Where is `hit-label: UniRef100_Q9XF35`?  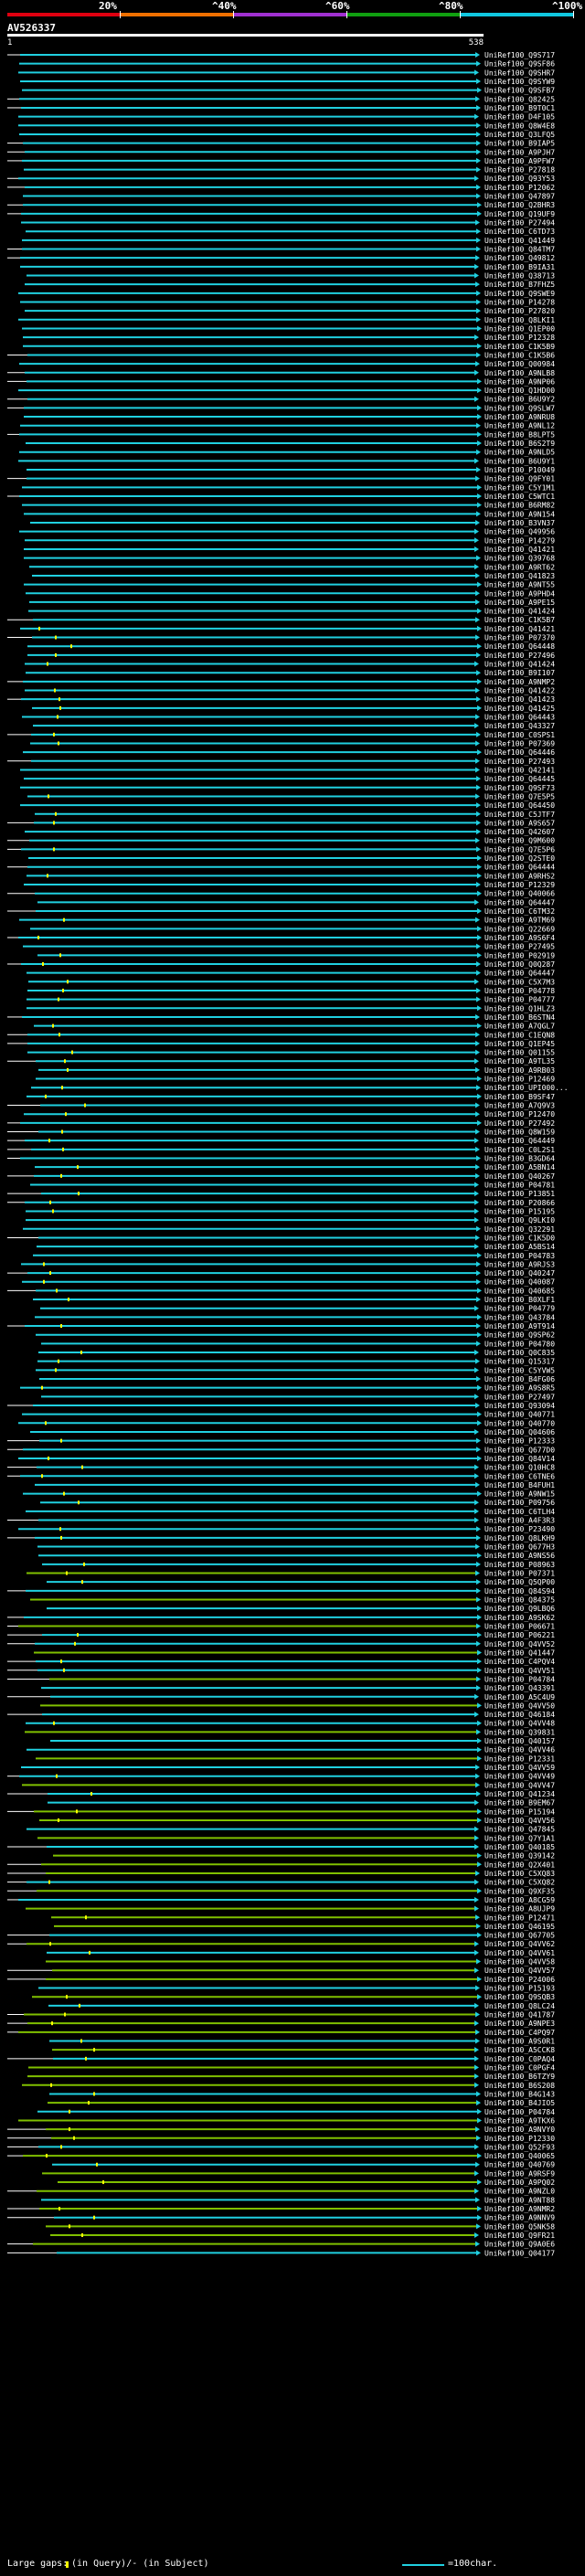 hit-label: UniRef100_Q9XF35 is located at coordinates (519, 1891).